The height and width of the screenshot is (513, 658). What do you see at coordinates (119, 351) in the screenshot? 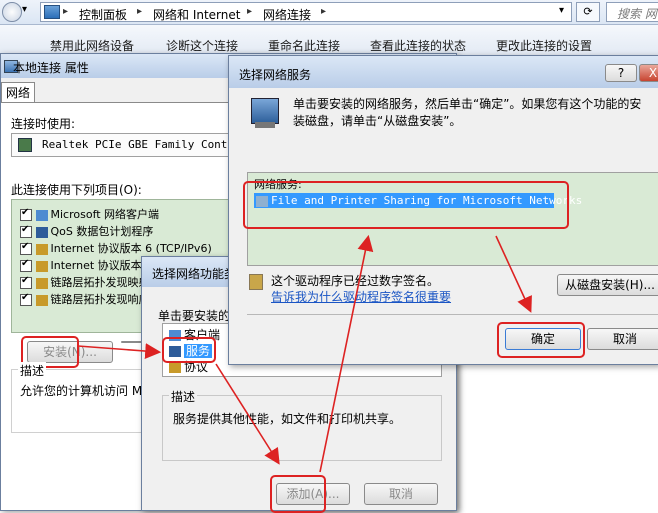
I see `arrow-install-to-service` at bounding box center [119, 351].